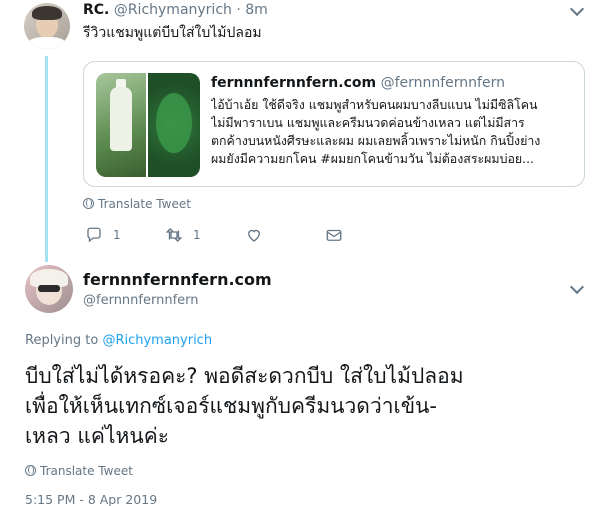  I want to click on quoted-display-name: fernnnfernnfern.com, so click(294, 83).